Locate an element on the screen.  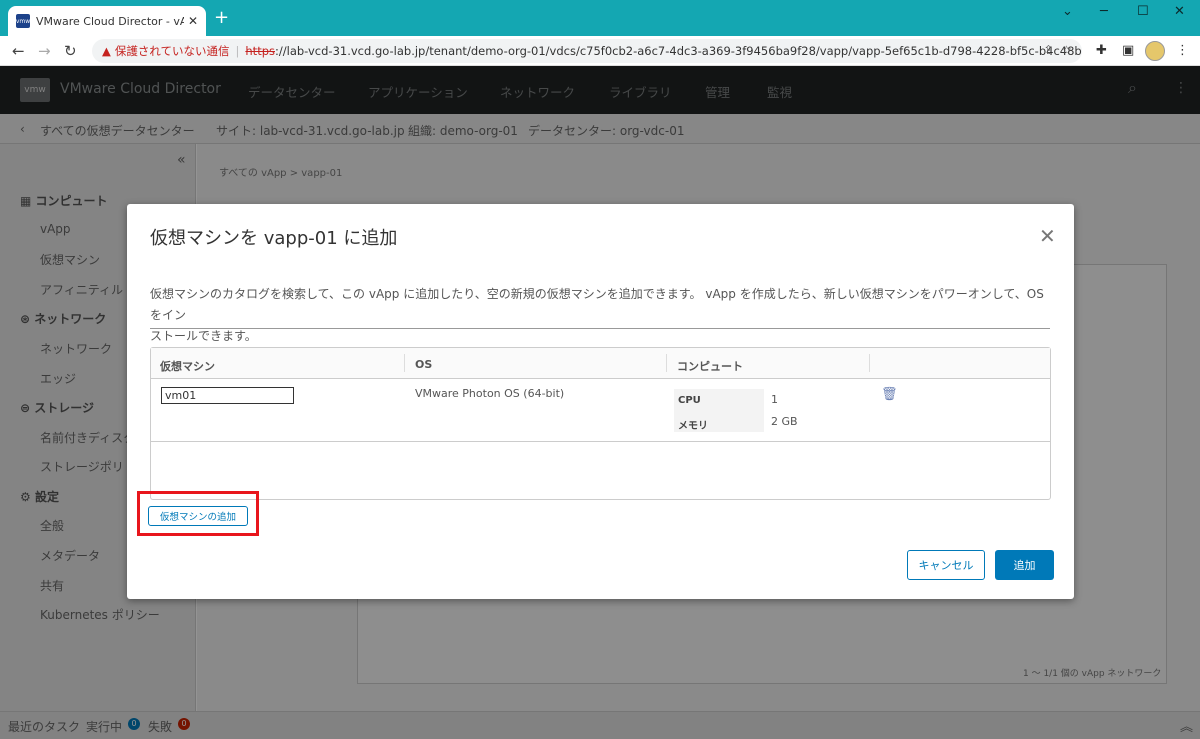
memory-label: メモリ is located at coordinates (693, 426).